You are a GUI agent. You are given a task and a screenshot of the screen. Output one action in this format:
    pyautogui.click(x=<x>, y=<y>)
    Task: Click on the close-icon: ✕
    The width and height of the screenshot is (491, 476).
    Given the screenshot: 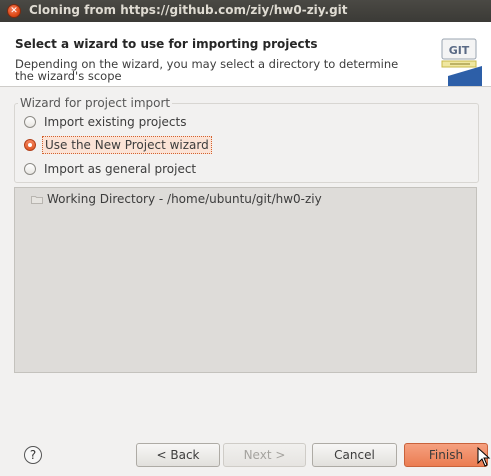 What is the action you would take?
    pyautogui.click(x=14, y=11)
    